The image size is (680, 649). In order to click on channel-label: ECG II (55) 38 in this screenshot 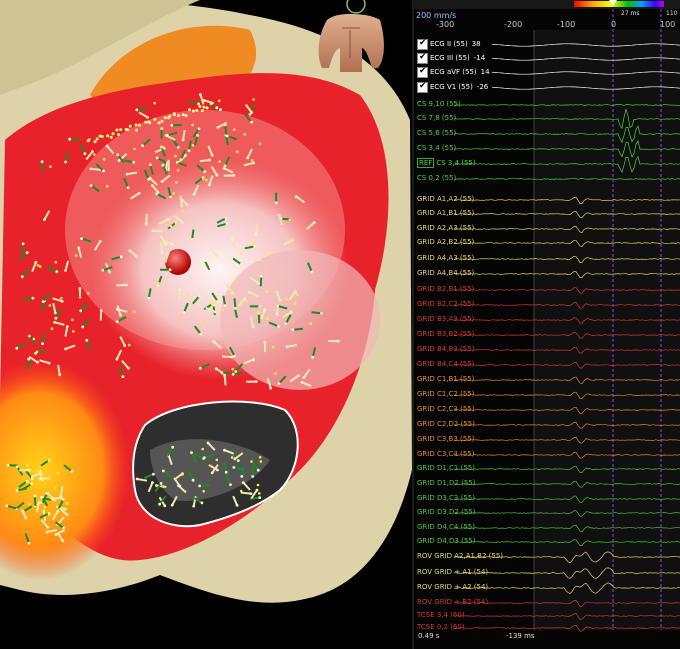, I will do `click(455, 44)`.